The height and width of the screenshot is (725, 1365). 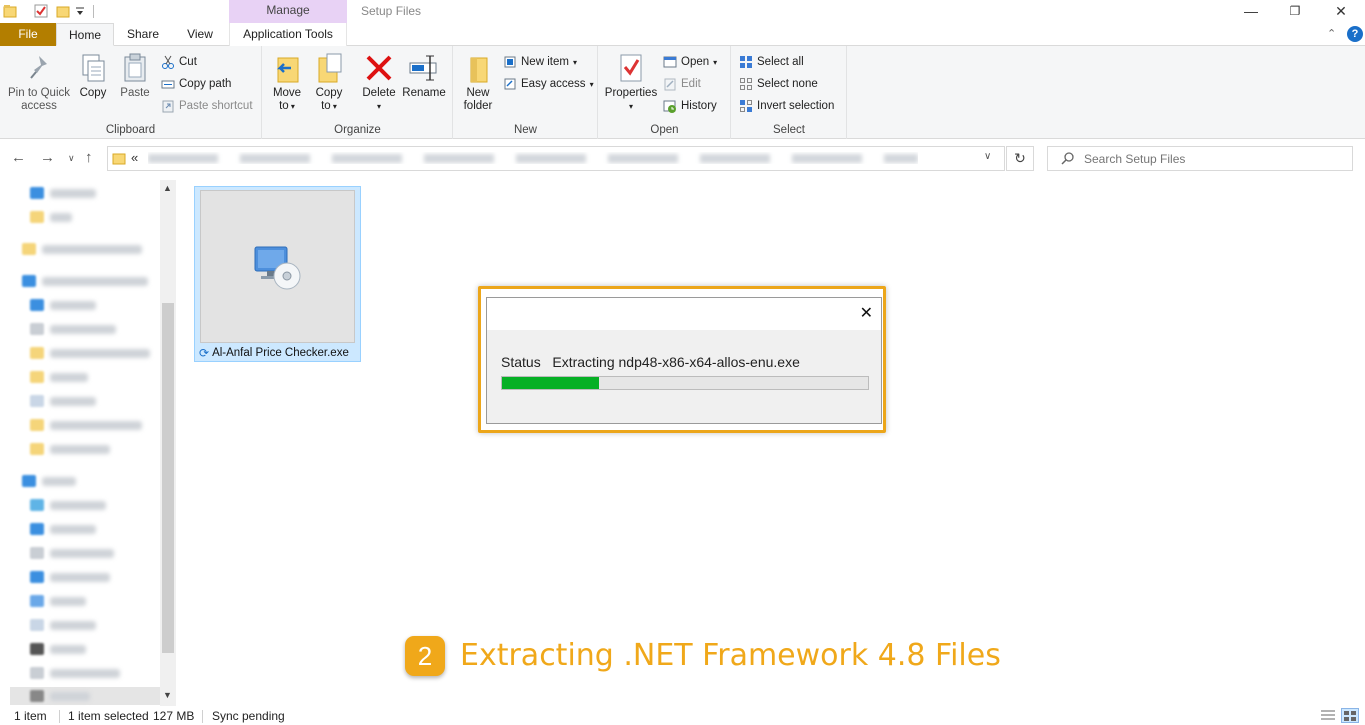 I want to click on address-bar: « ∨, so click(x=556, y=158).